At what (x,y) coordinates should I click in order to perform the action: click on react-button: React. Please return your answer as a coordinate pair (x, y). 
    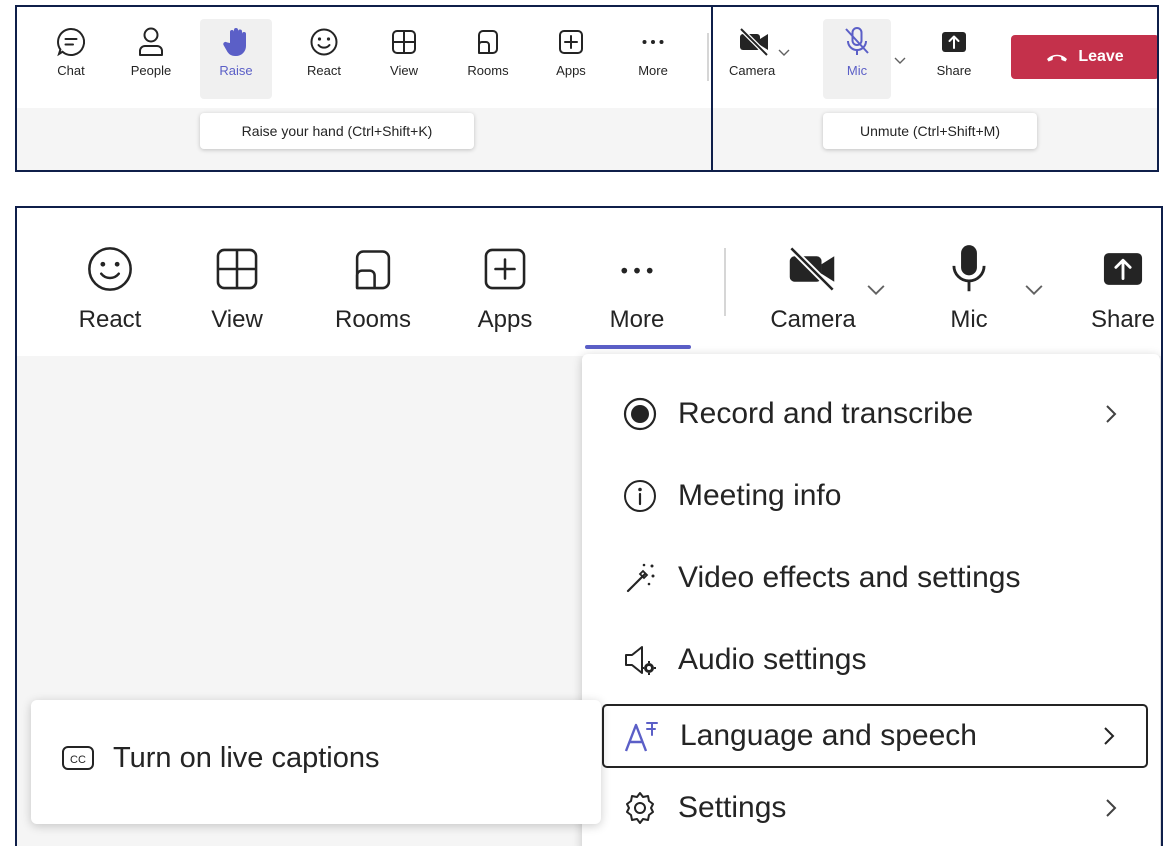
    Looking at the image, I should click on (324, 51).